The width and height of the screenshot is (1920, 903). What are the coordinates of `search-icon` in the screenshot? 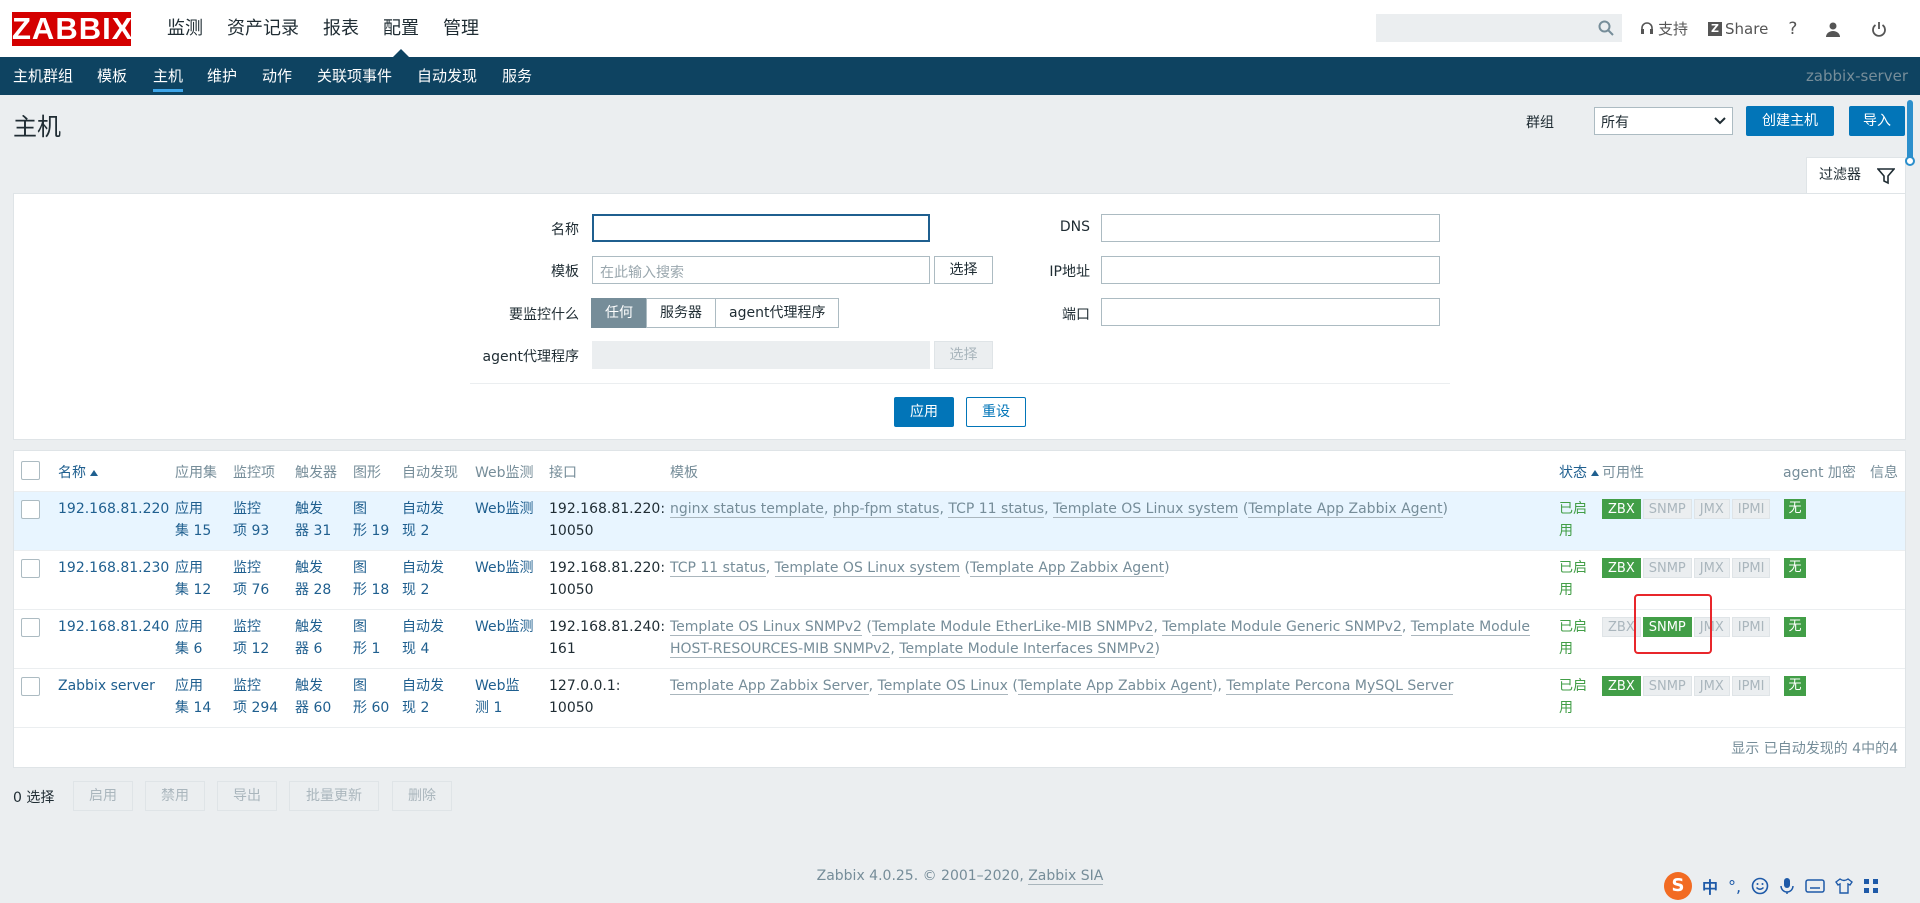 It's located at (1606, 28).